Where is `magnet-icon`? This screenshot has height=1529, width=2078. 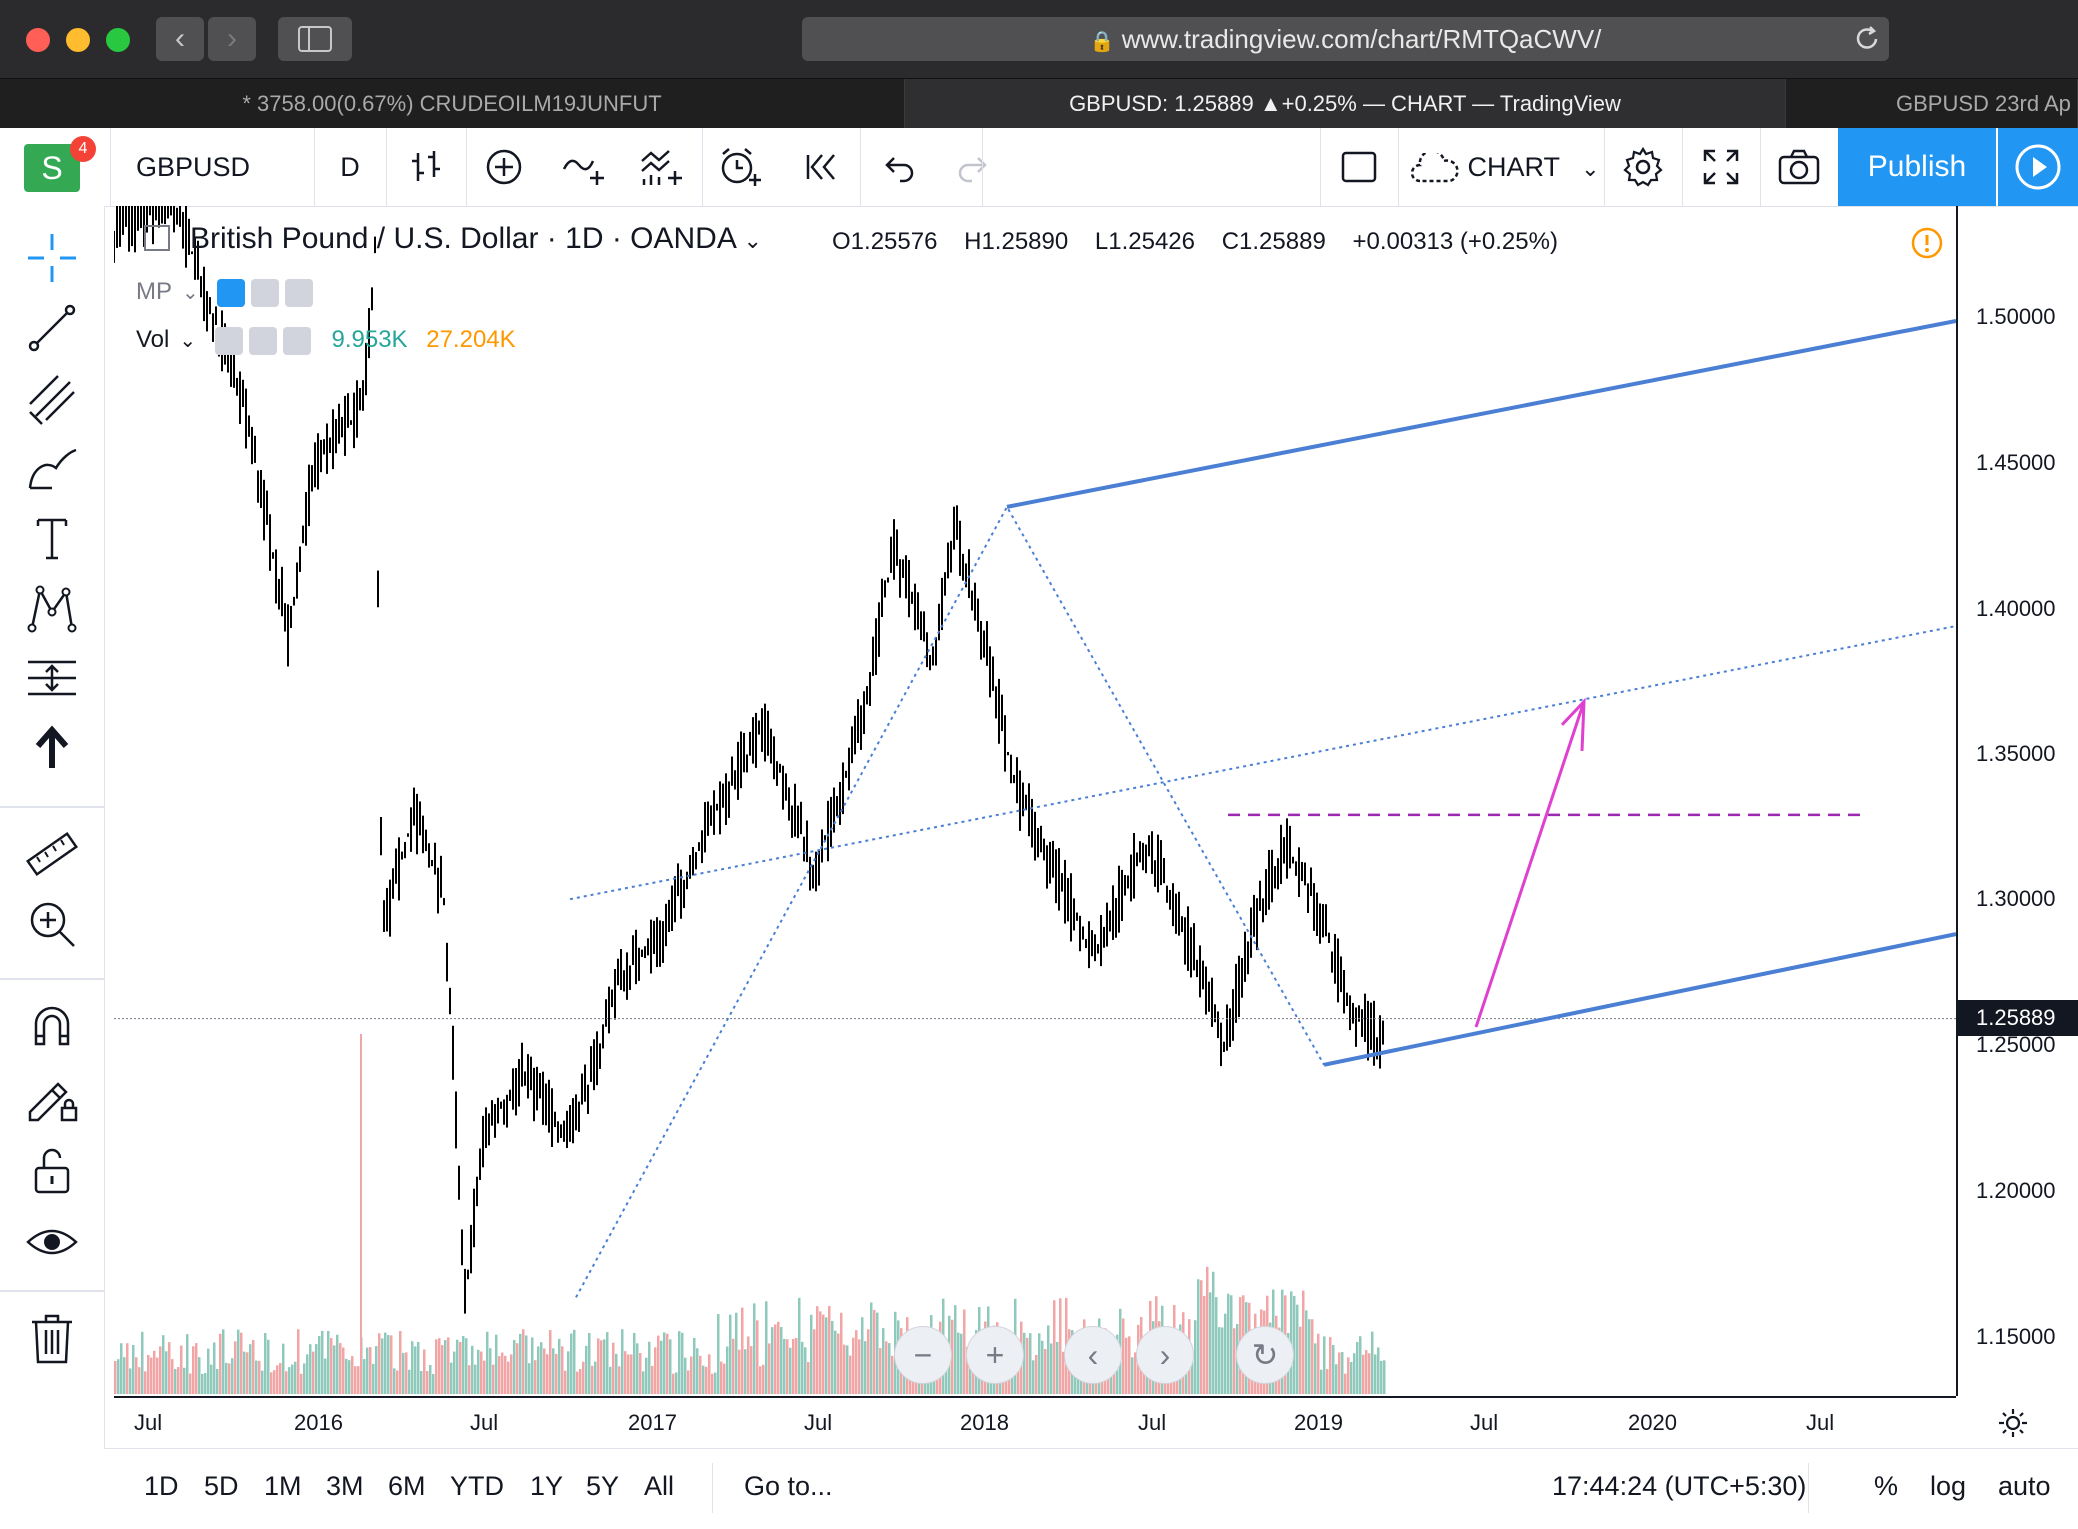 magnet-icon is located at coordinates (52, 1026).